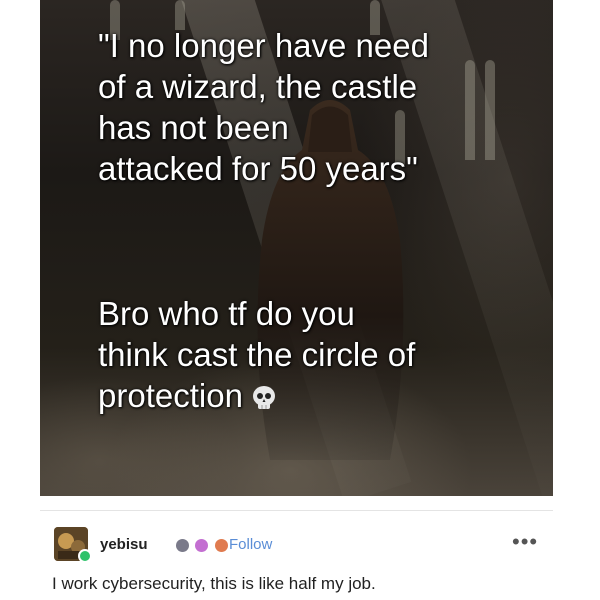 This screenshot has height=600, width=600. Describe the element at coordinates (257, 354) in the screenshot. I see `reply-line: think cast the circle of` at that location.